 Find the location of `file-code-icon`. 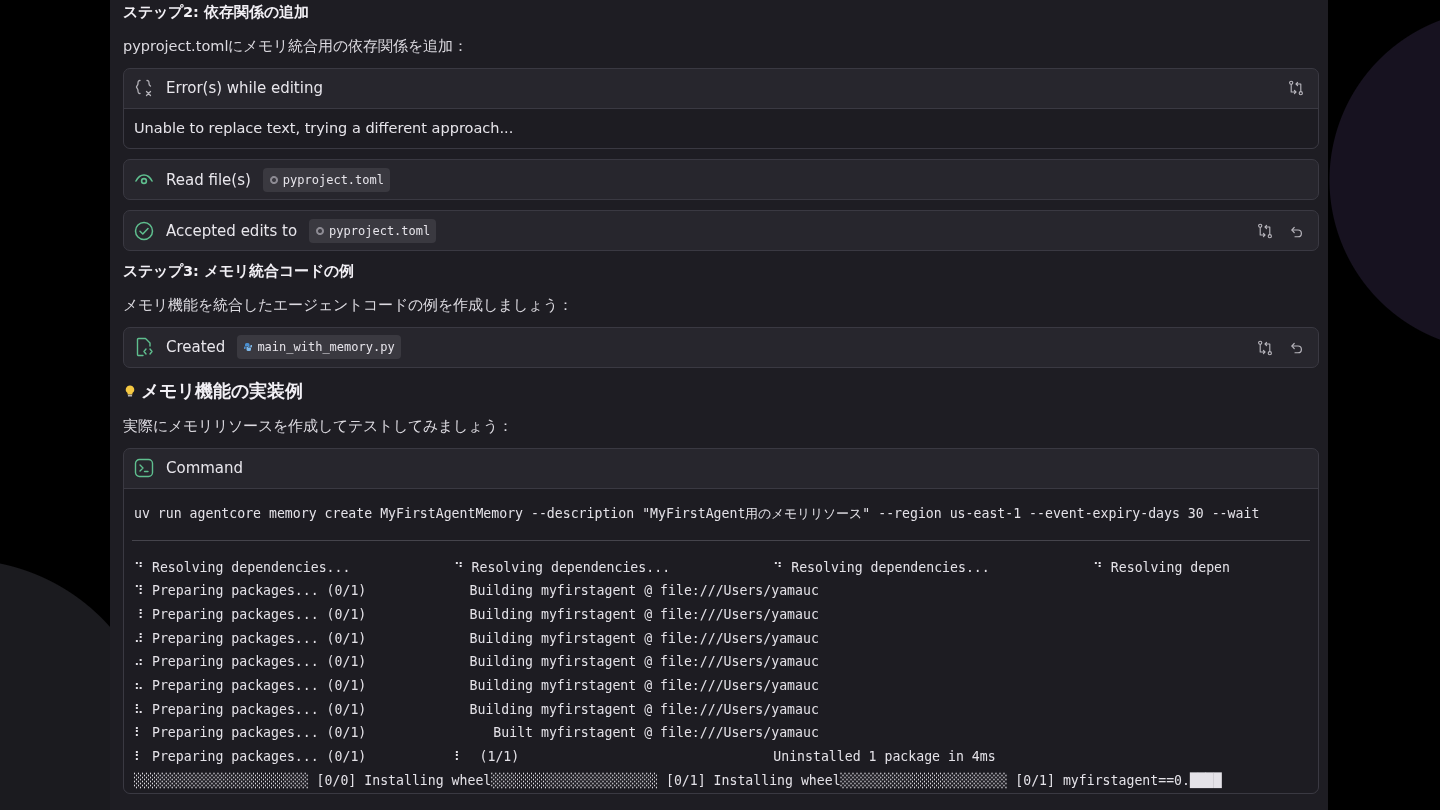

file-code-icon is located at coordinates (144, 347).